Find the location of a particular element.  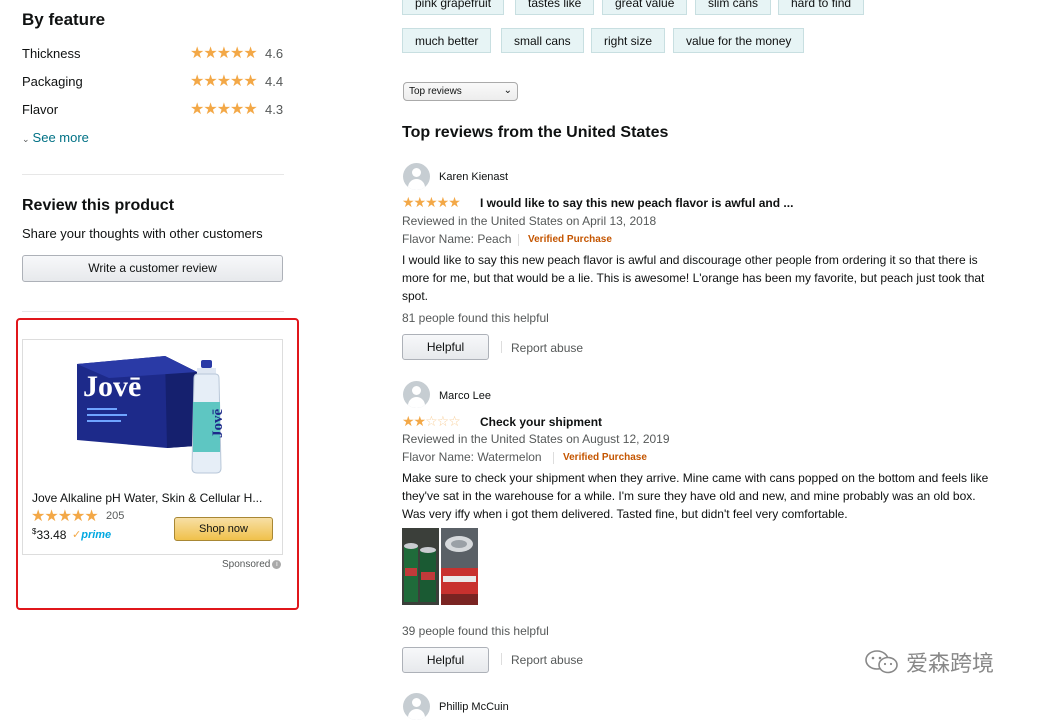

shop-now-button: Shop now is located at coordinates (223, 529).